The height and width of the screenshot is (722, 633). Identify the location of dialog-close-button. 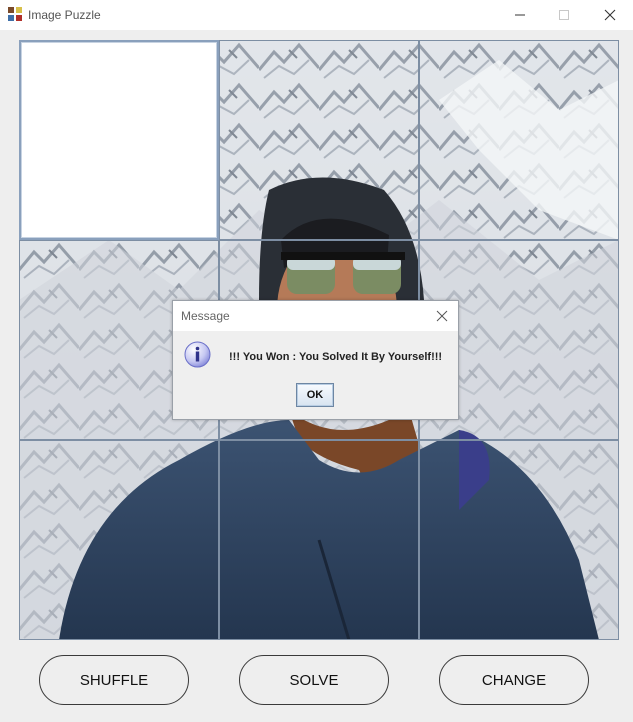
(442, 316).